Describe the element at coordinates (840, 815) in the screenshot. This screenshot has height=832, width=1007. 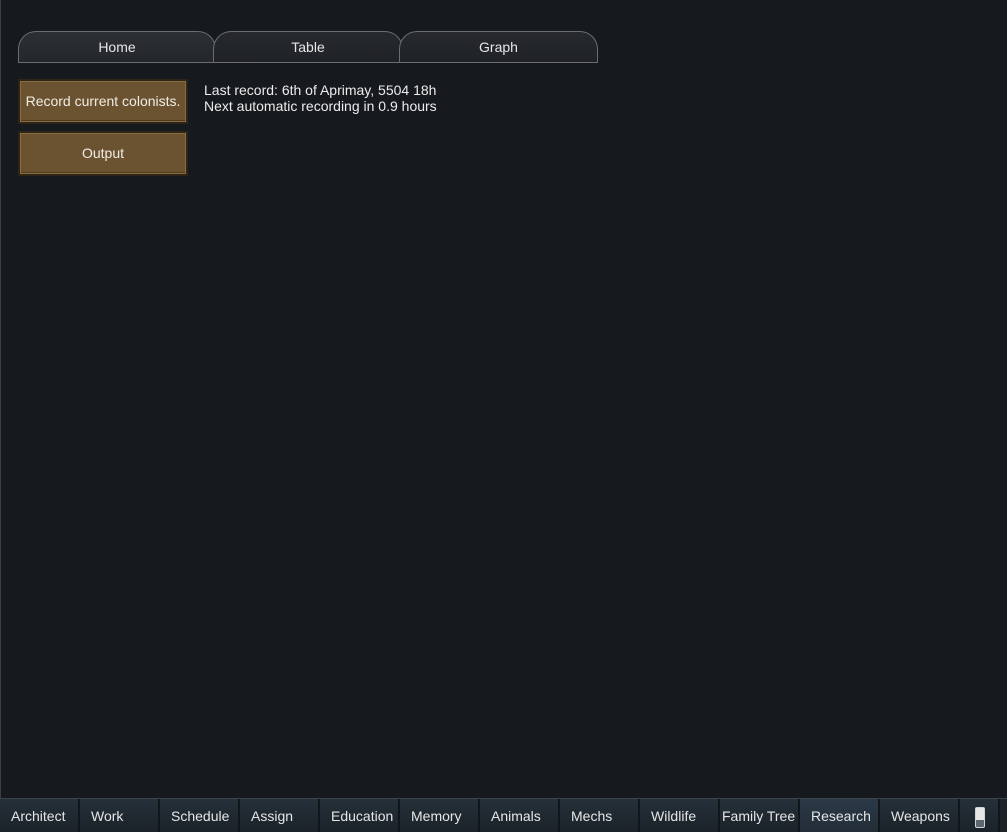
I see `menu-research: Research` at that location.